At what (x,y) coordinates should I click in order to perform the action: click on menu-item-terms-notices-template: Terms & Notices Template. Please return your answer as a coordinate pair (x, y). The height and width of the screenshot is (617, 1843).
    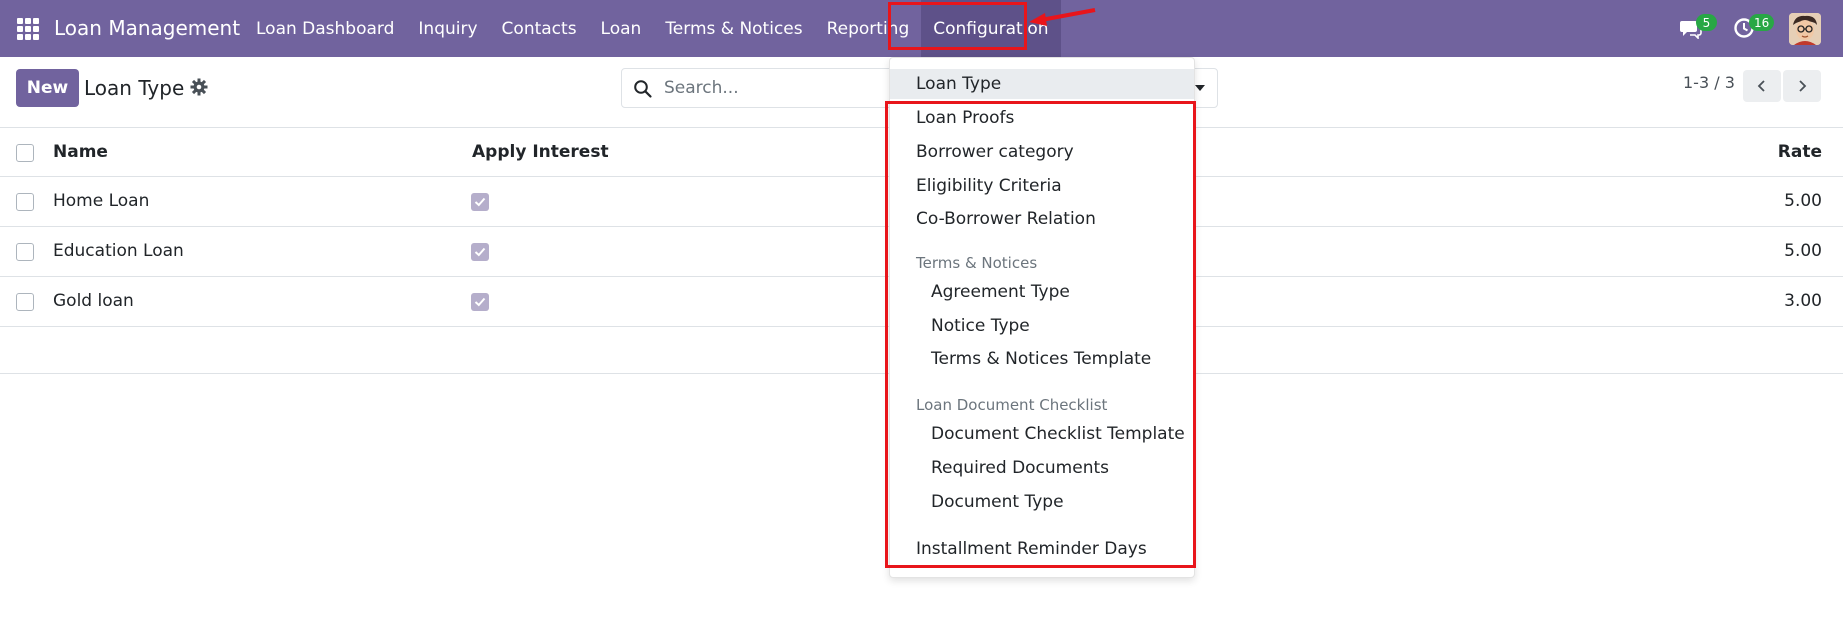
    Looking at the image, I should click on (1042, 359).